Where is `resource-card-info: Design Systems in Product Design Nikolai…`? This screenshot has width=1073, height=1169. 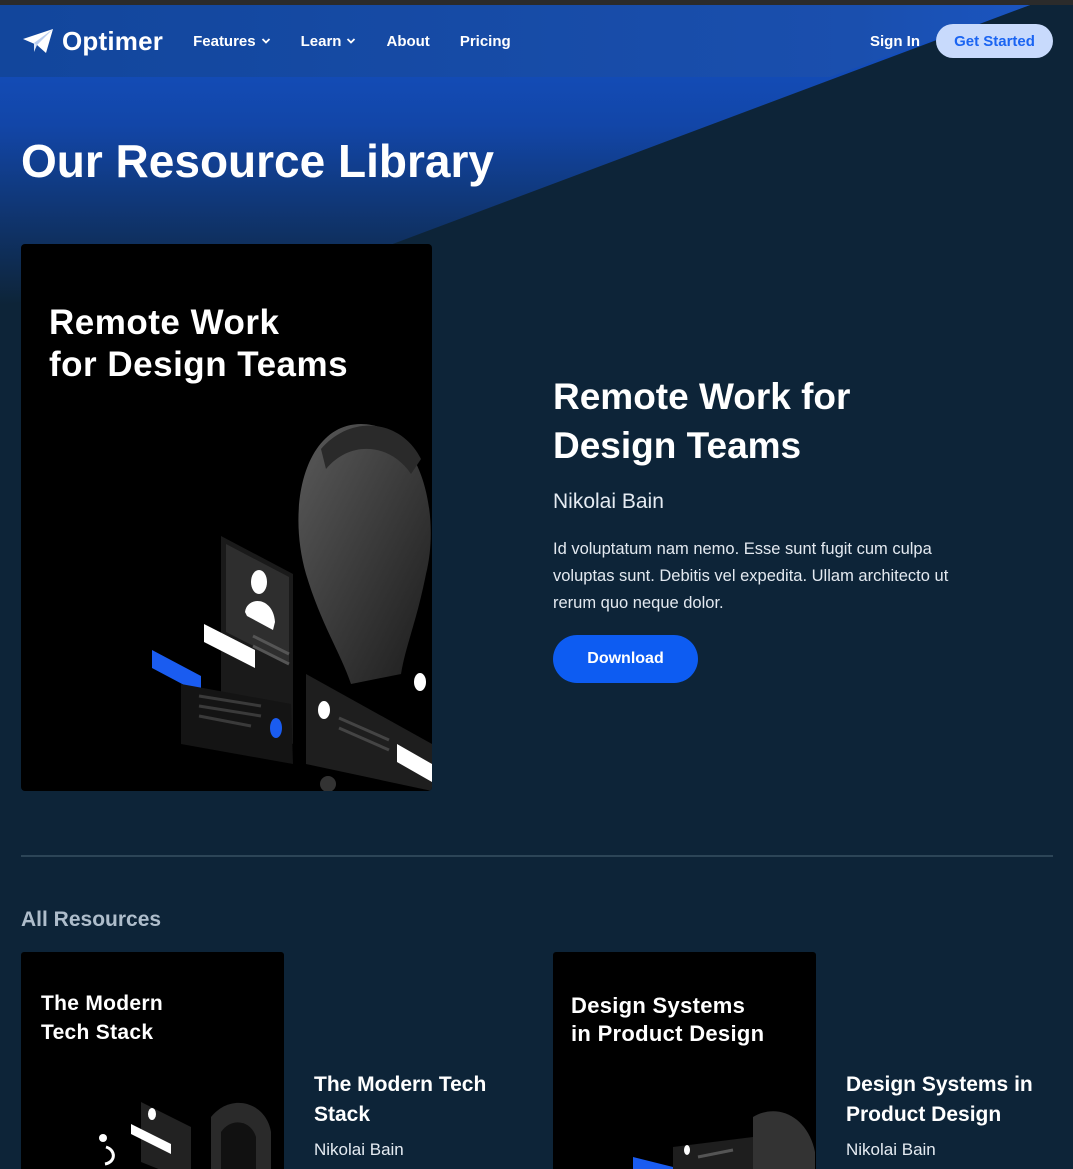 resource-card-info: Design Systems in Product Design Nikolai… is located at coordinates (956, 1115).